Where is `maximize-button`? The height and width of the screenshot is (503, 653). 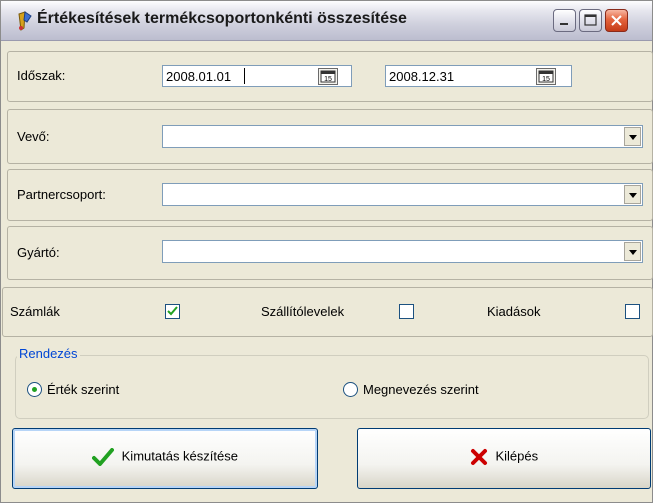 maximize-button is located at coordinates (590, 20).